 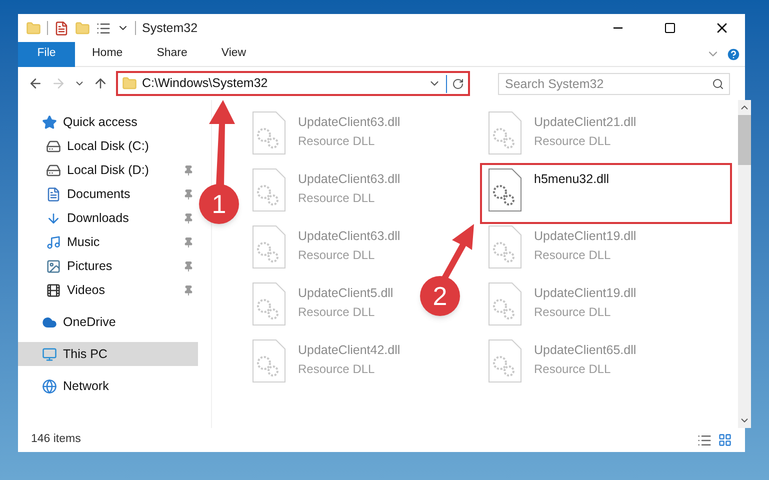 I want to click on file-name: UpdateClient5.dll, so click(x=346, y=293).